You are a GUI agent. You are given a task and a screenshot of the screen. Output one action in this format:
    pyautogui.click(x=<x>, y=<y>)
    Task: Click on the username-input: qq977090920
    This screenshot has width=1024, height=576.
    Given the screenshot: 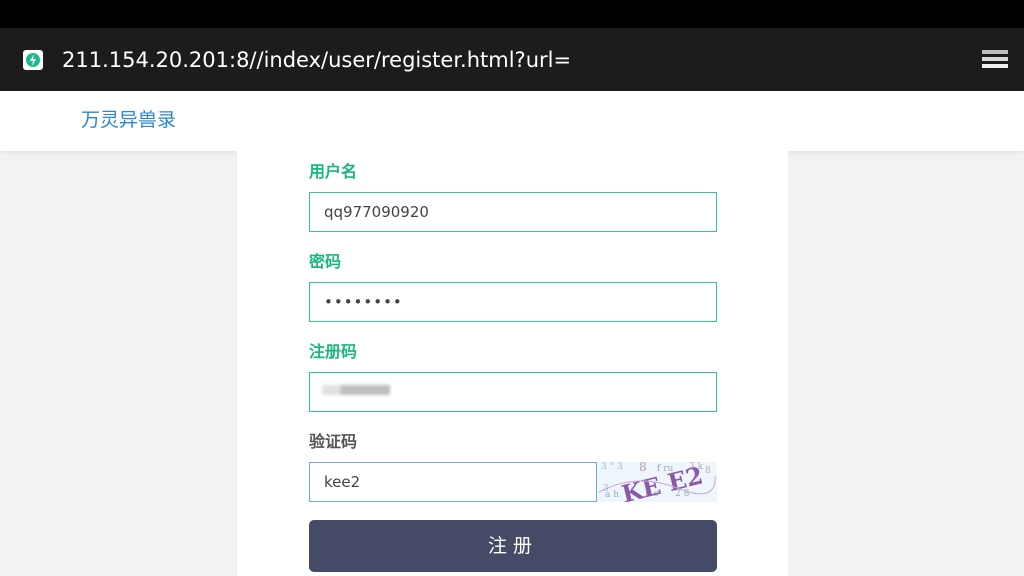 What is the action you would take?
    pyautogui.click(x=513, y=212)
    